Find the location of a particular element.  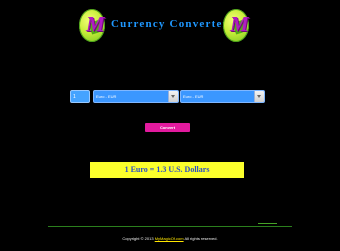

page-title: Currency Converter is located at coordinates (170, 24).